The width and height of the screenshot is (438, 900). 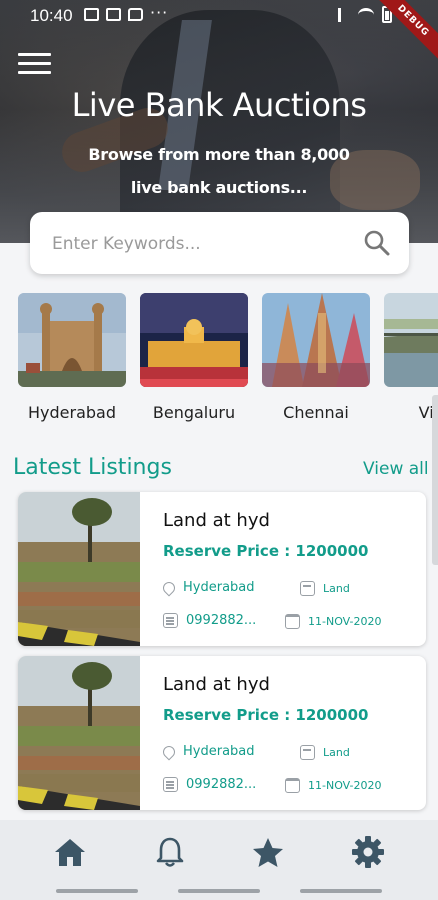 What do you see at coordinates (91, 14) in the screenshot?
I see `image-notification-icon` at bounding box center [91, 14].